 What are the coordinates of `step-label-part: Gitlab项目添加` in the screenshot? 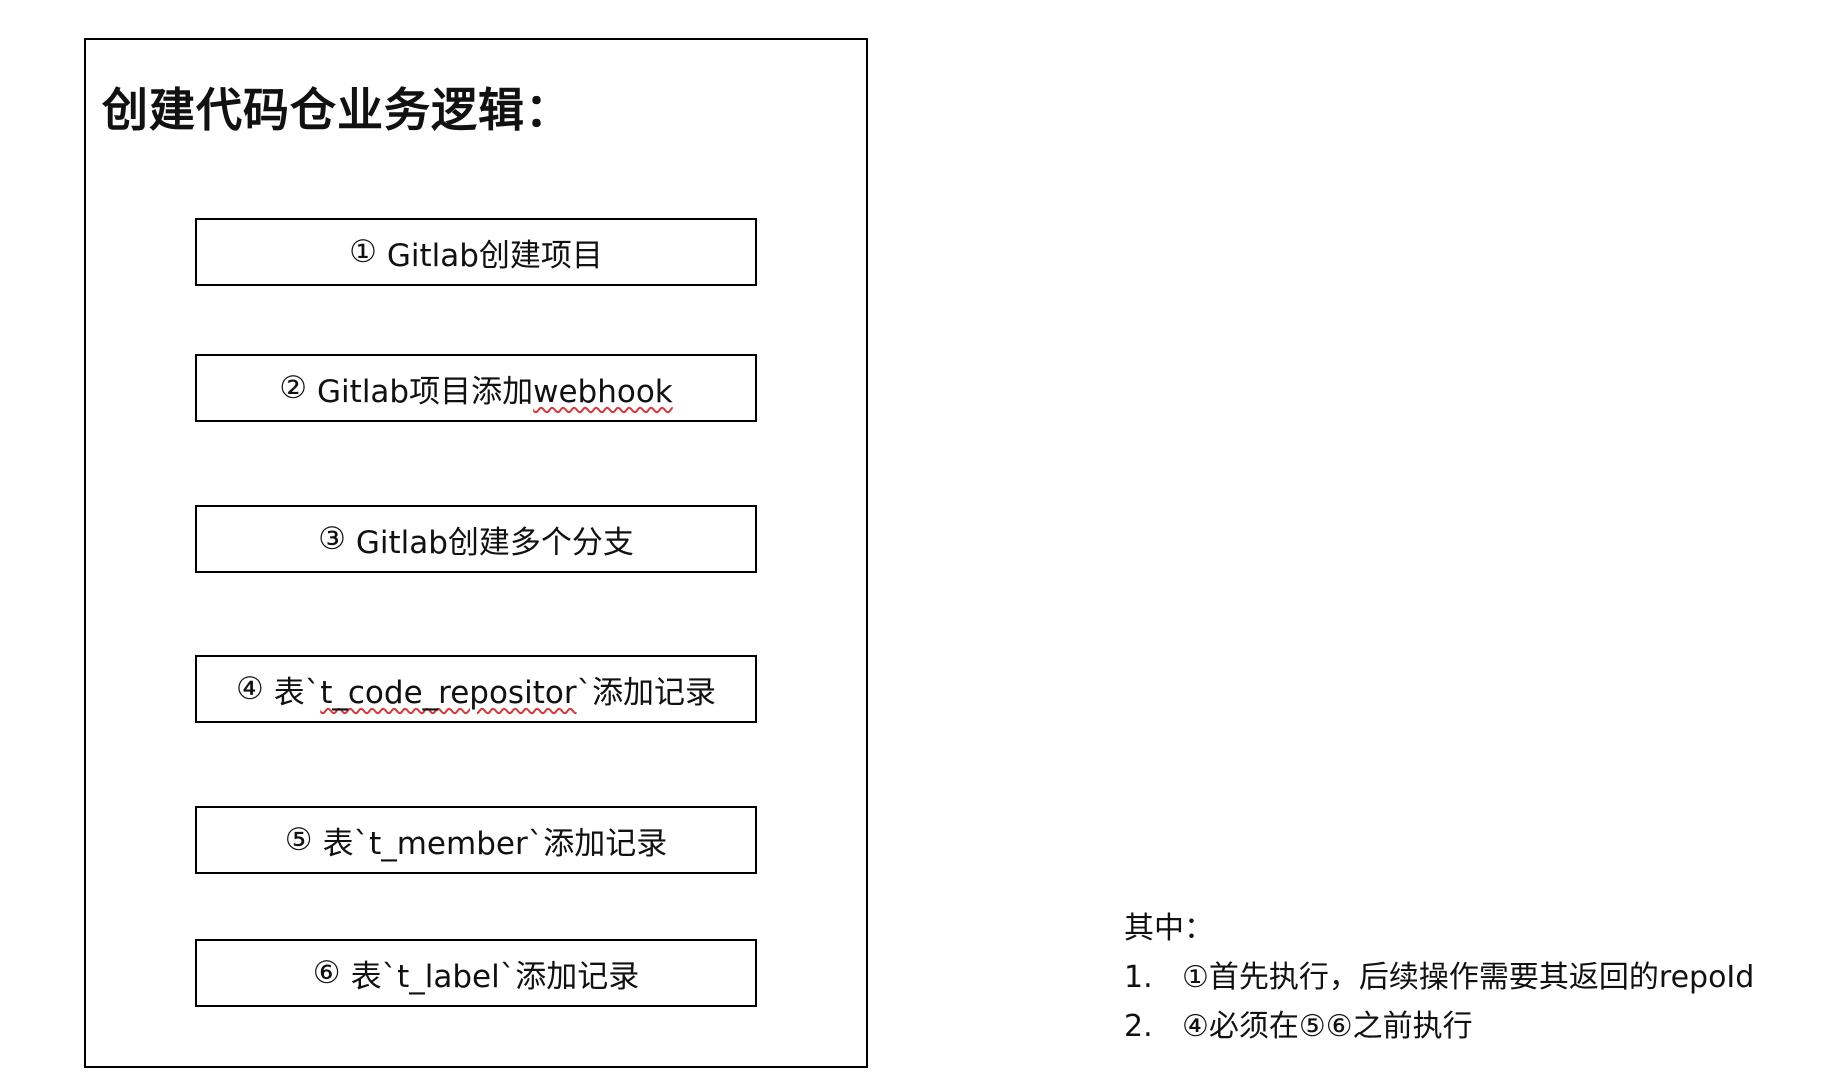 It's located at (425, 391).